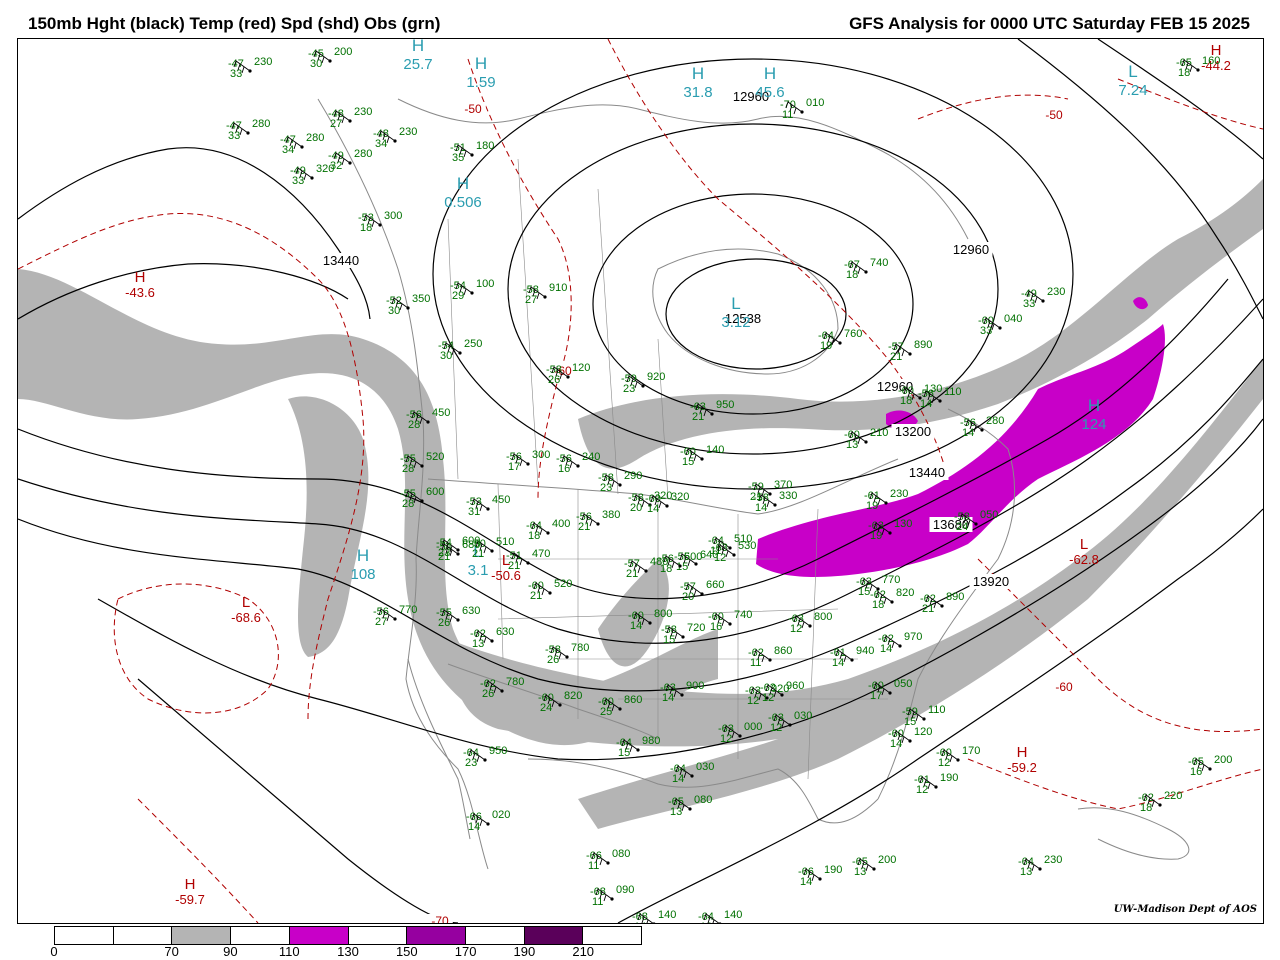 This screenshot has width=1280, height=960. What do you see at coordinates (471, 611) in the screenshot?
I see `obs-height: 630` at bounding box center [471, 611].